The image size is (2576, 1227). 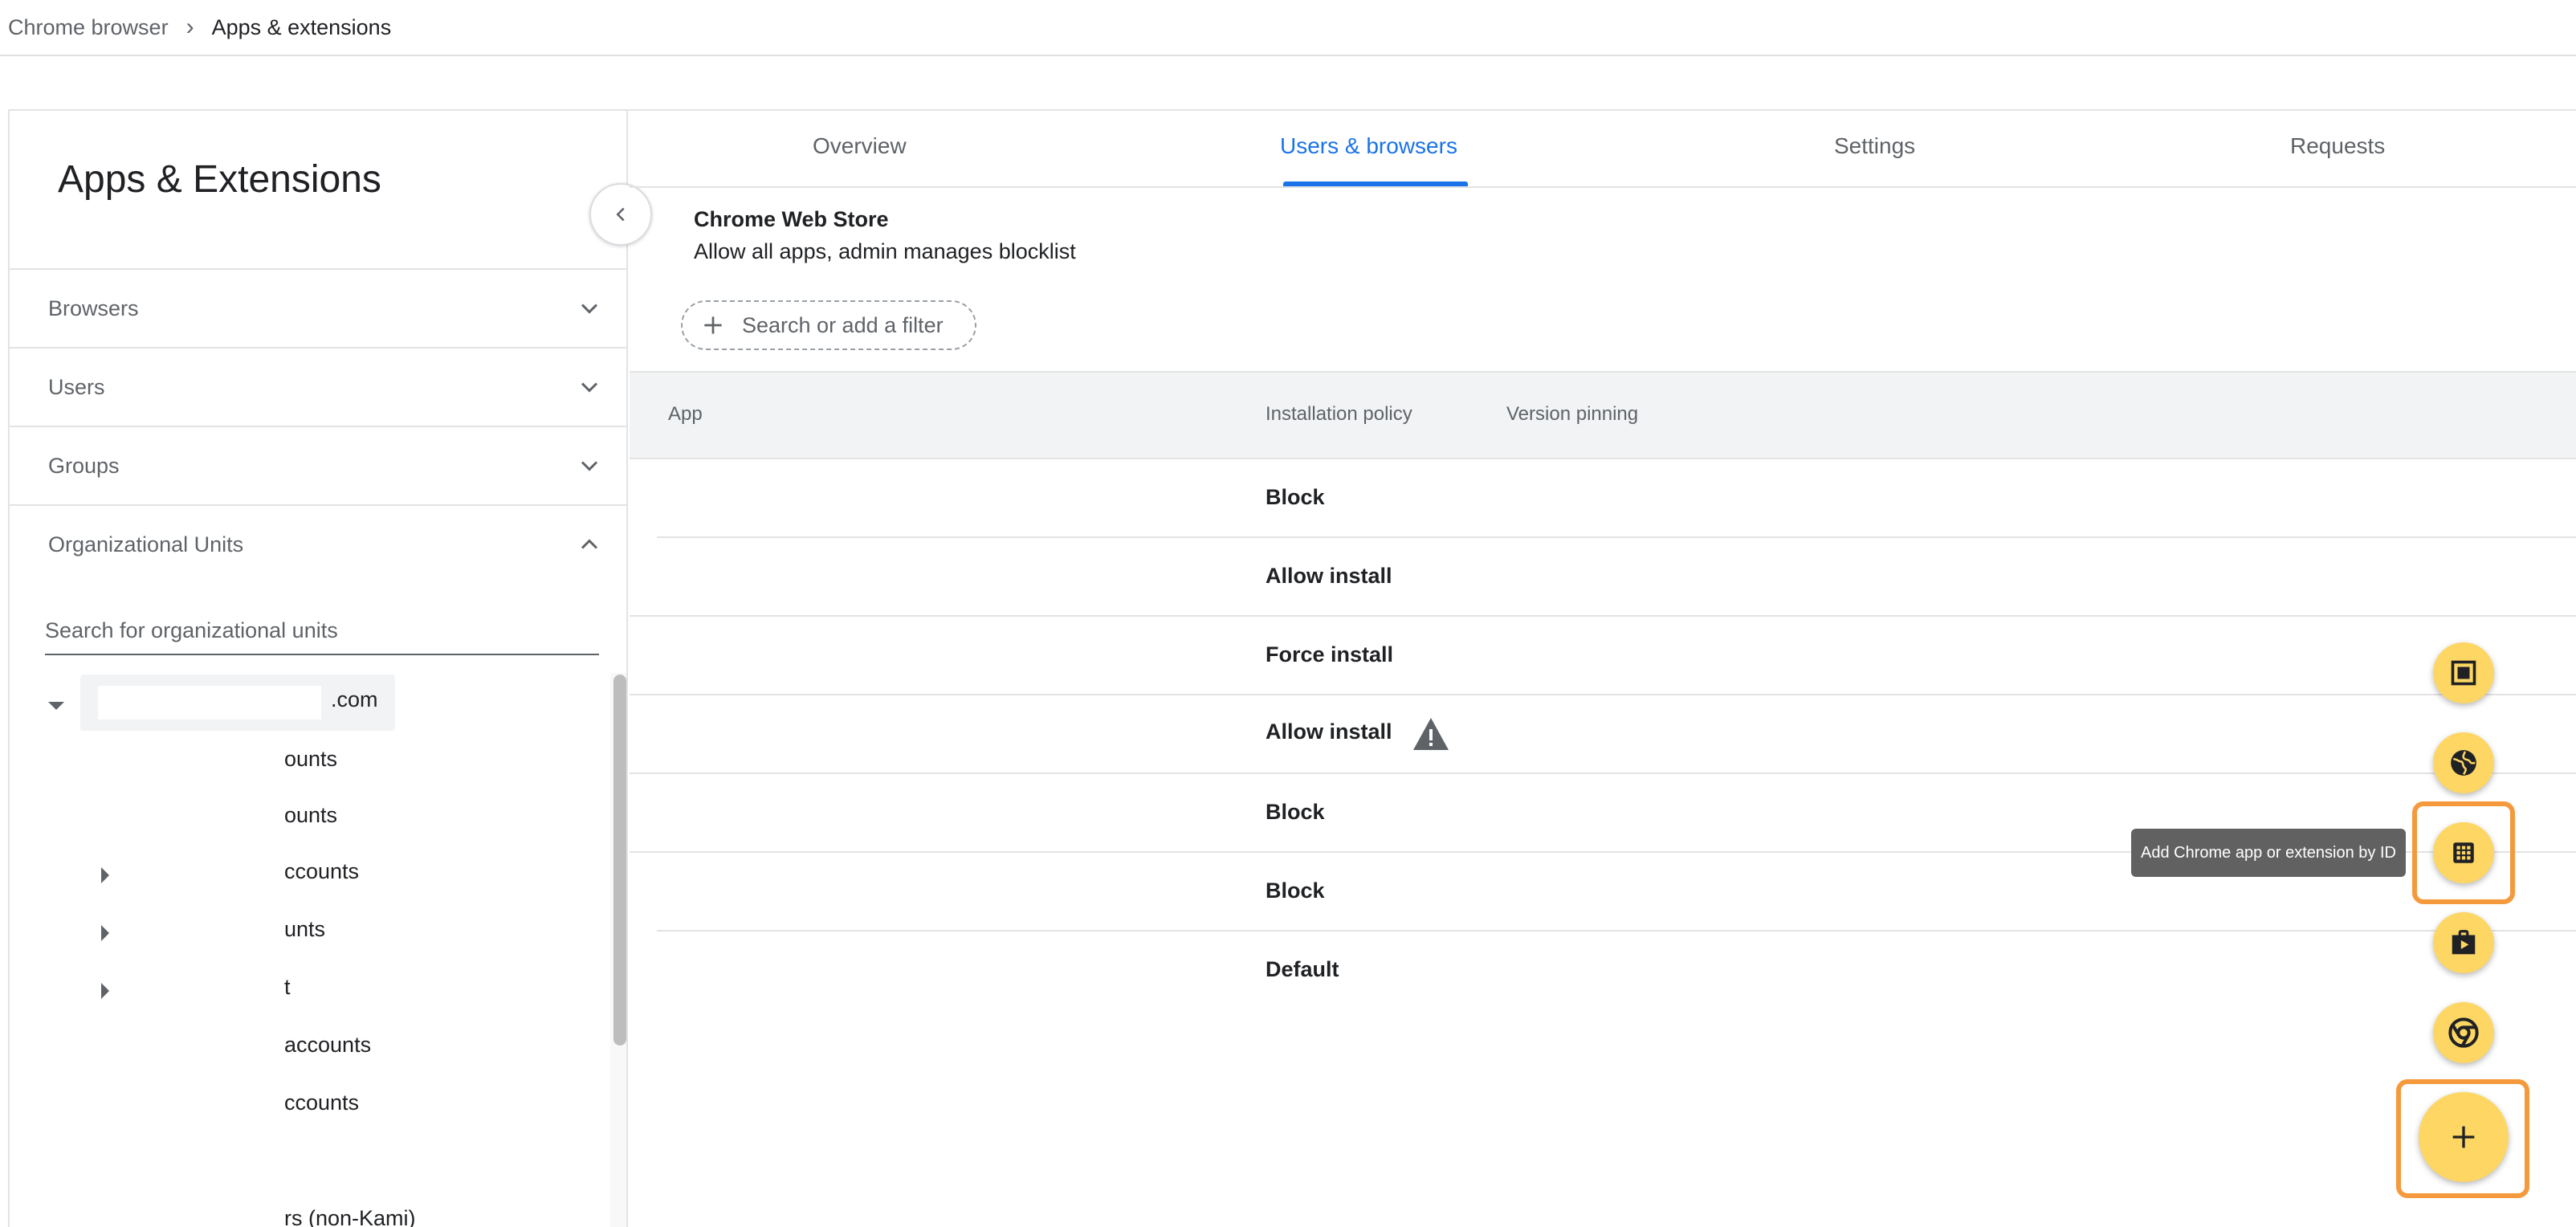 I want to click on tabs-divider, so click(x=1603, y=187).